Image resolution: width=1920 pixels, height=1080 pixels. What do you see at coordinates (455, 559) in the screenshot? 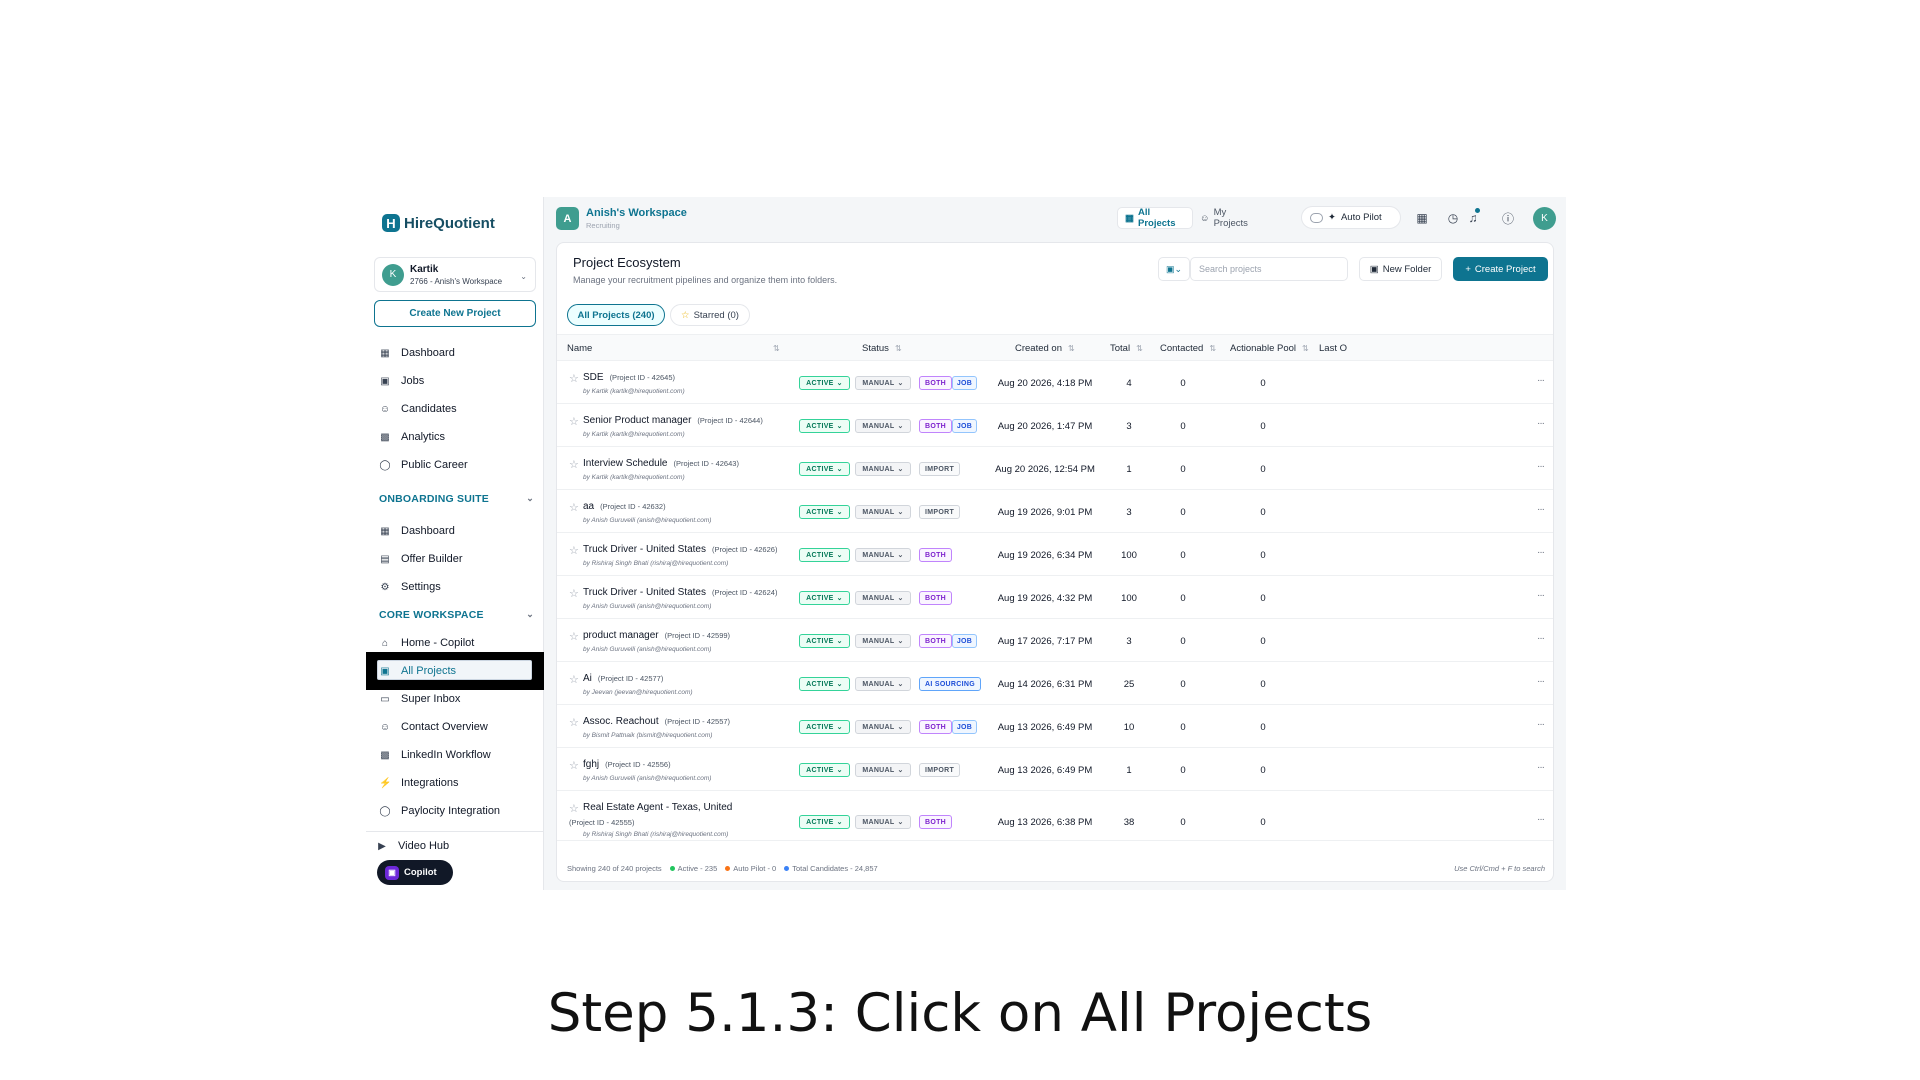
I see `sidebar-item-offer-builder: ▤ Offer Builder` at bounding box center [455, 559].